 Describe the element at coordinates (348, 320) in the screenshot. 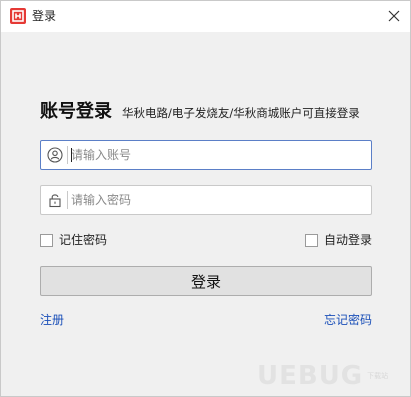

I see `forgot-password-link: 忘记密码` at that location.